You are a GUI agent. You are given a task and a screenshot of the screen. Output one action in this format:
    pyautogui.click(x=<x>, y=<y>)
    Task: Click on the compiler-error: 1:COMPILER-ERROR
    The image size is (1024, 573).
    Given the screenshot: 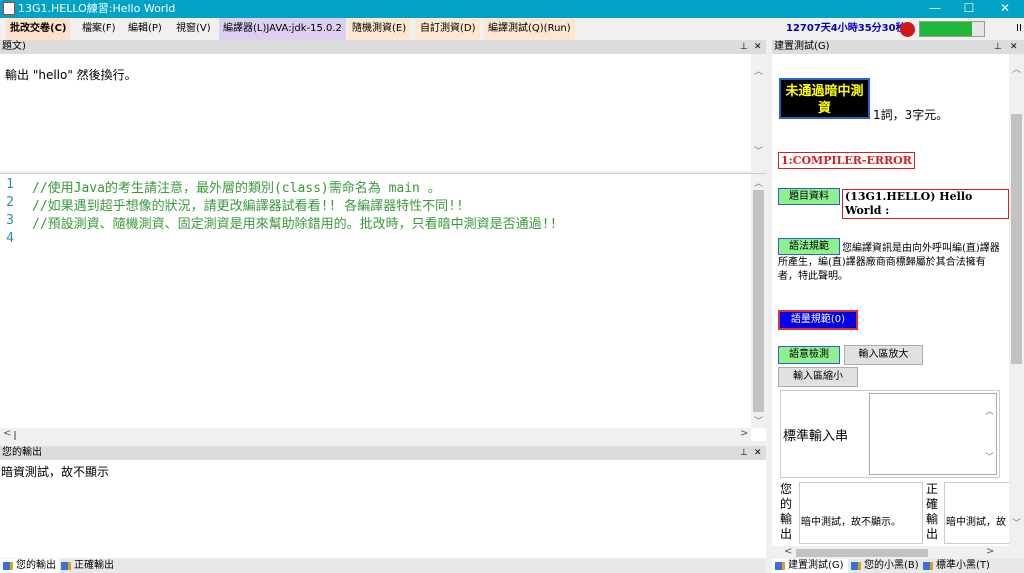 What is the action you would take?
    pyautogui.click(x=846, y=160)
    